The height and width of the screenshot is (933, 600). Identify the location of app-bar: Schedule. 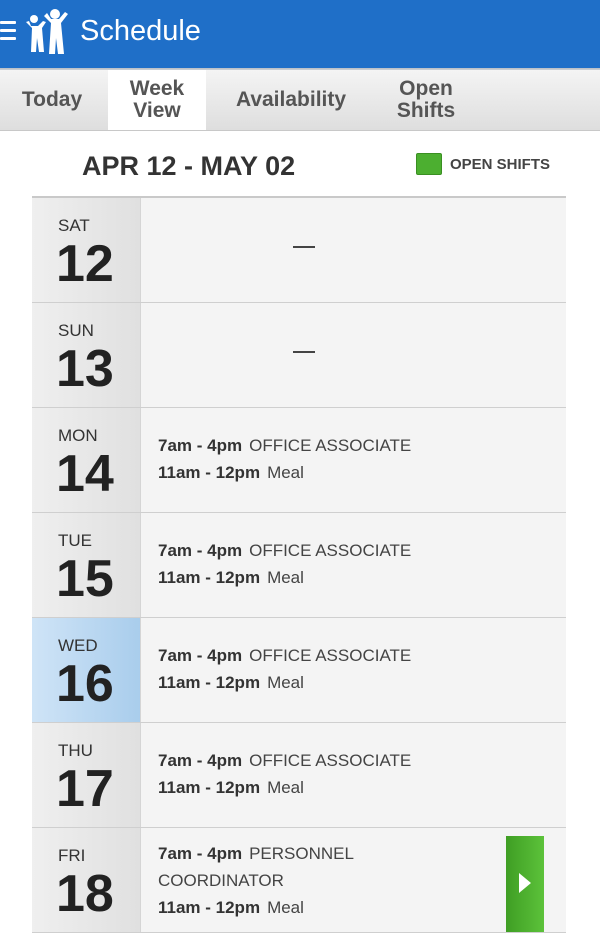
(300, 34).